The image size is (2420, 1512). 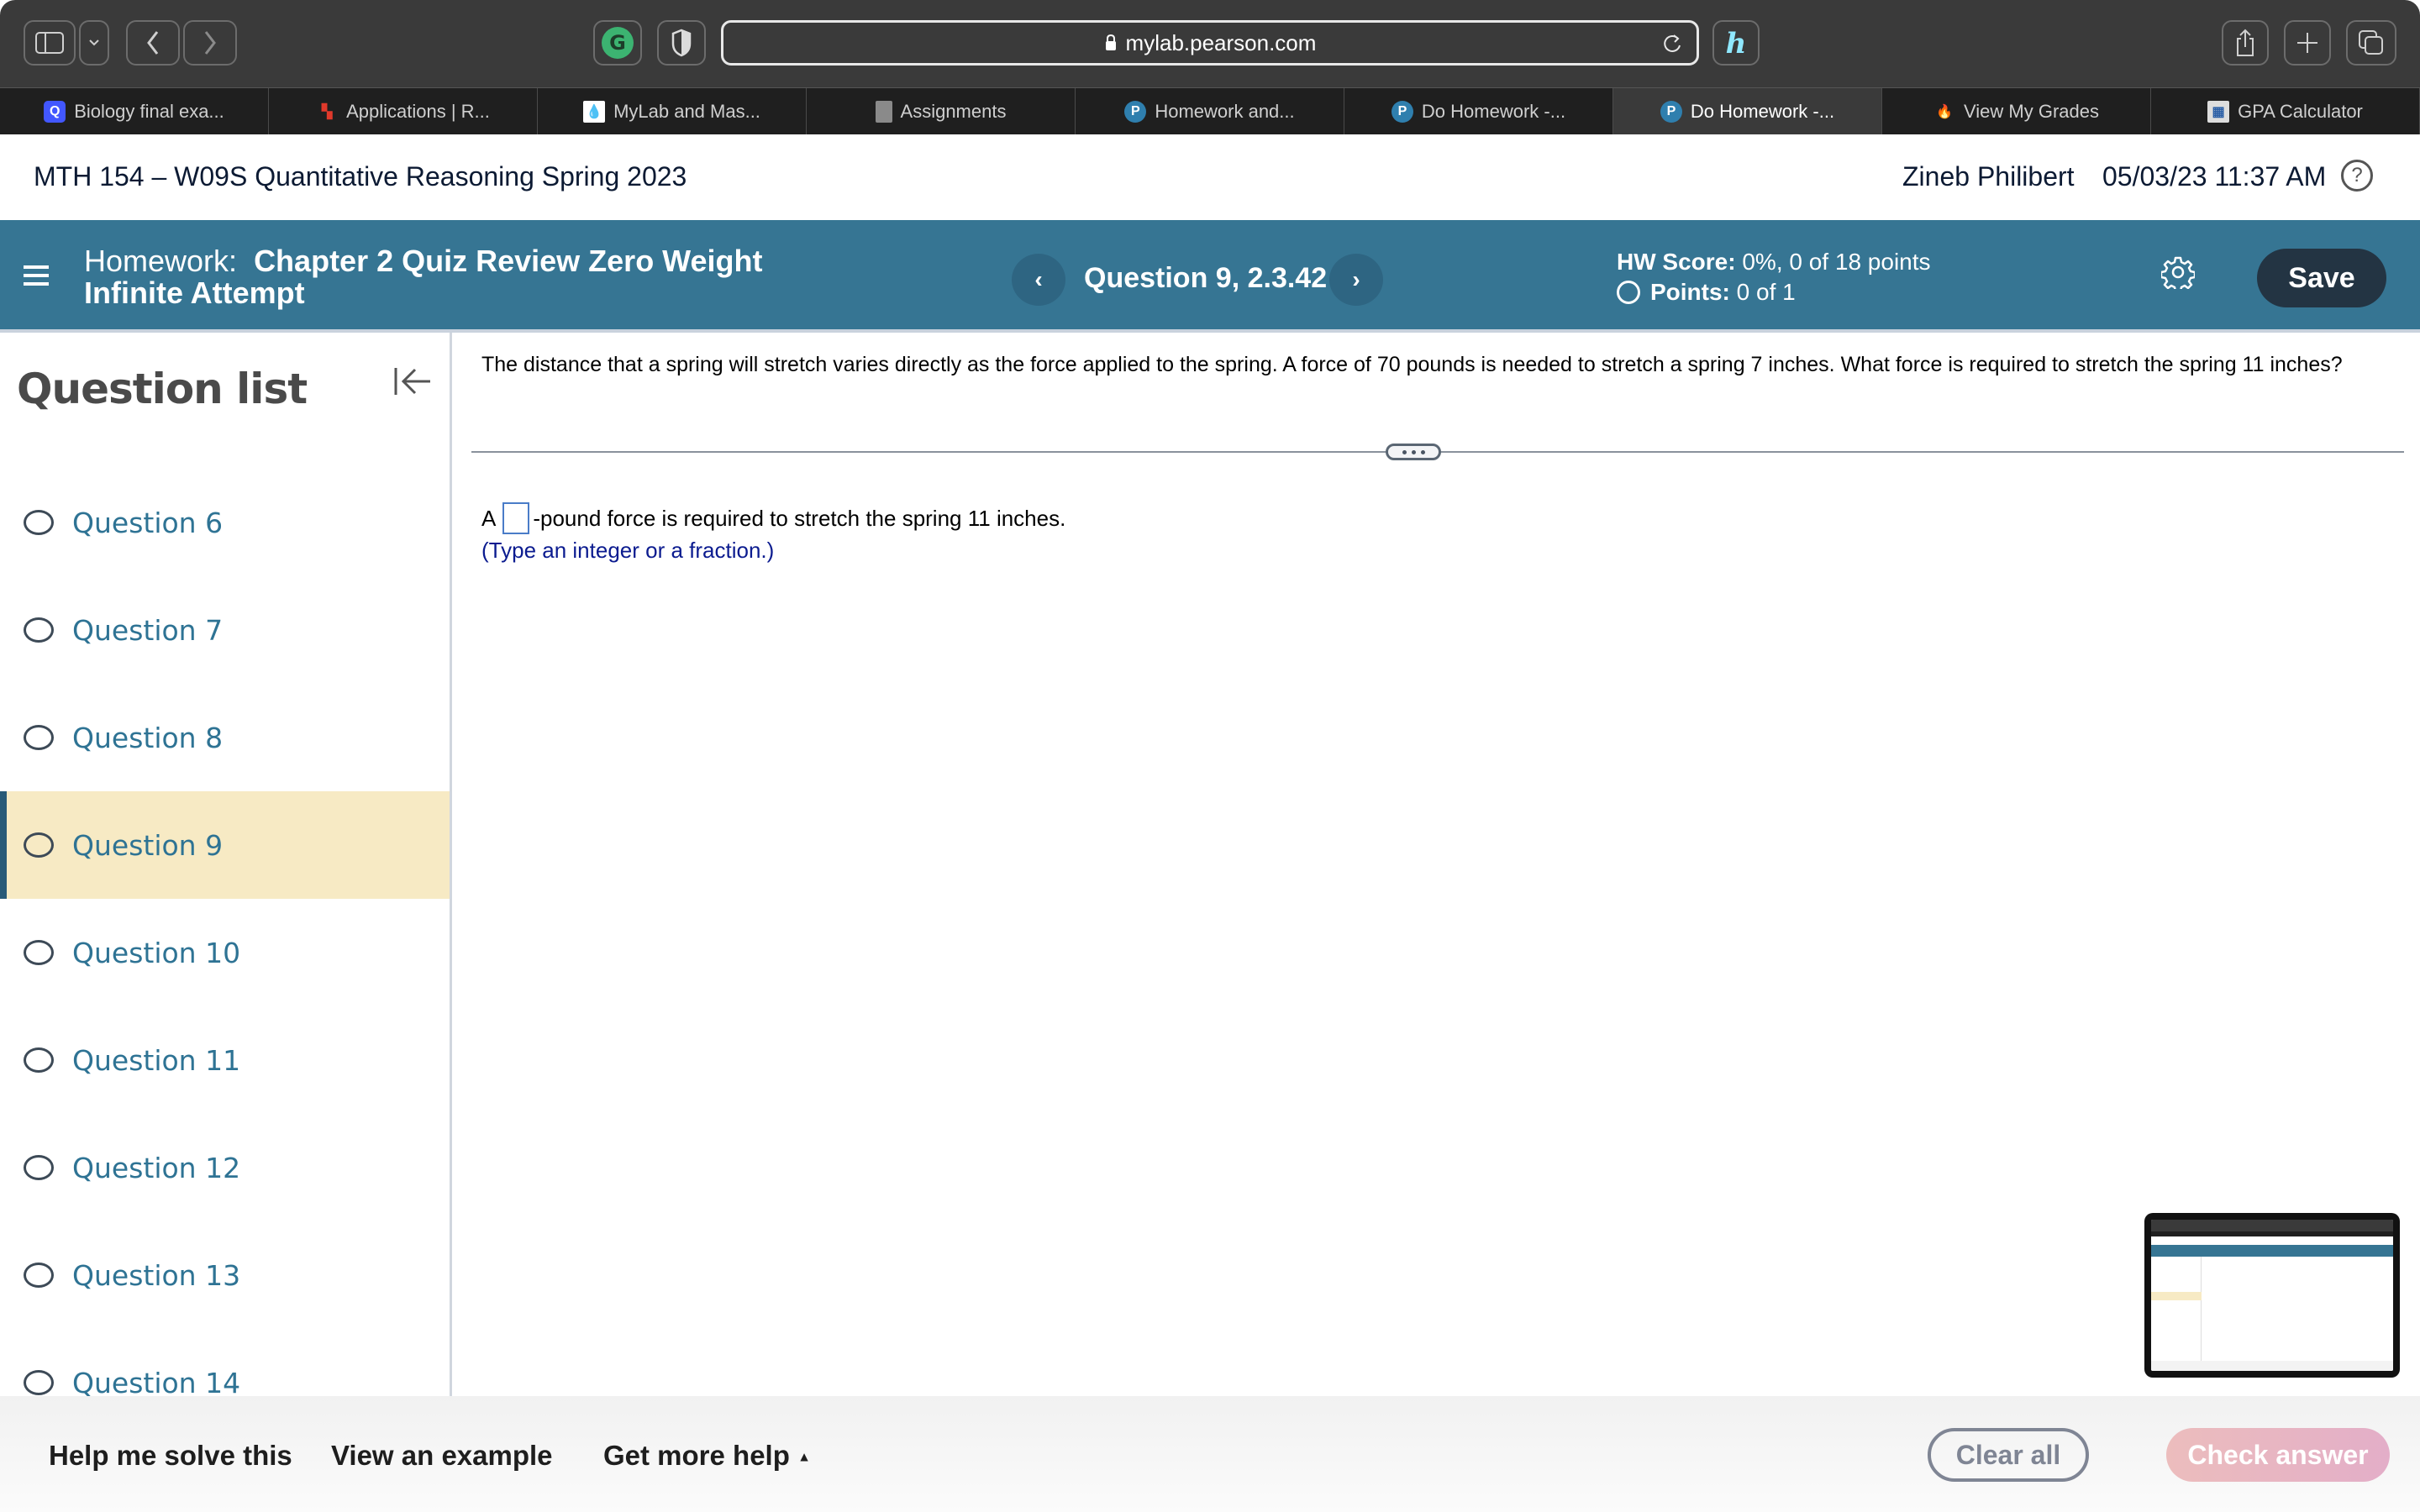 What do you see at coordinates (941, 111) in the screenshot?
I see `browser-tab: Assignments` at bounding box center [941, 111].